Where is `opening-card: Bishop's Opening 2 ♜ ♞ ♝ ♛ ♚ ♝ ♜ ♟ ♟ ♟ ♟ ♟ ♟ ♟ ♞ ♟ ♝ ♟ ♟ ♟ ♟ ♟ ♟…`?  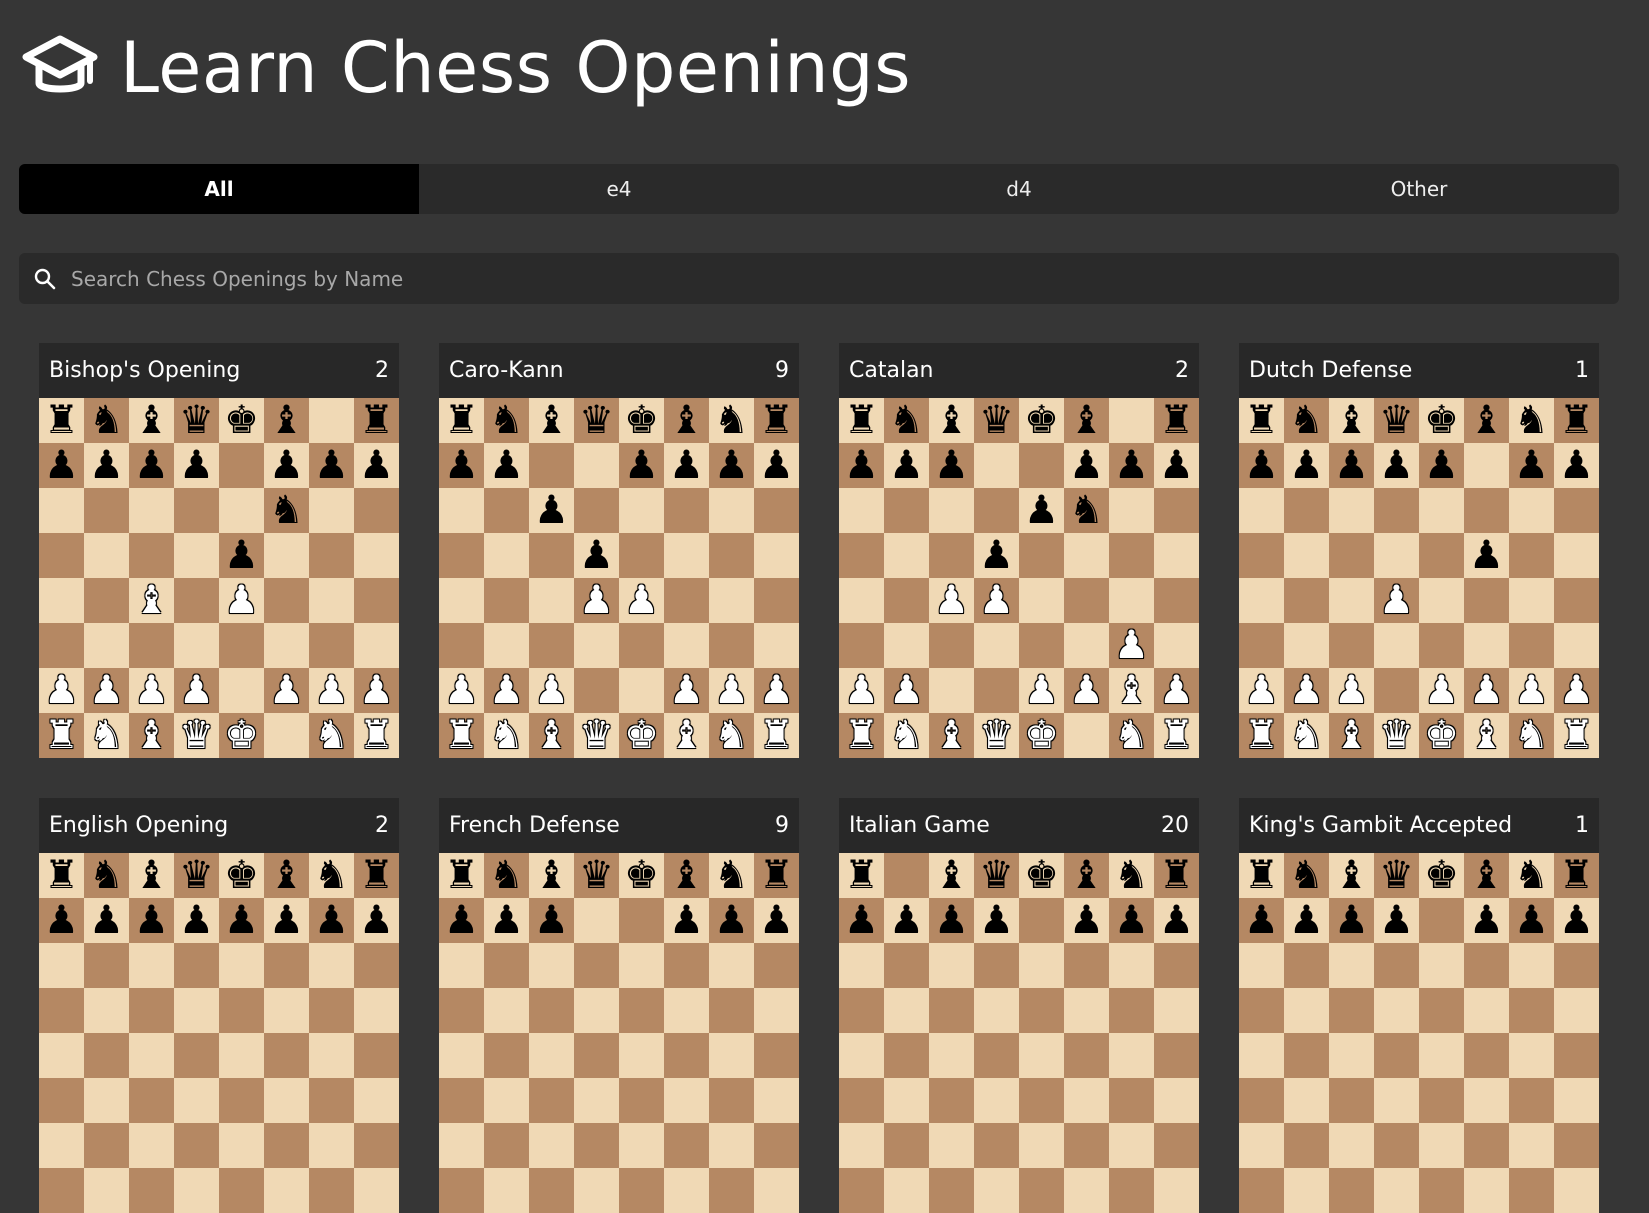
opening-card: Bishop's Opening 2 ♜ ♞ ♝ ♛ ♚ ♝ ♜ ♟ ♟ ♟ ♟ ♟ ♟ ♟ ♞ ♟ ♝ ♟ ♟ ♟ ♟ ♟ ♟… is located at coordinates (219, 550).